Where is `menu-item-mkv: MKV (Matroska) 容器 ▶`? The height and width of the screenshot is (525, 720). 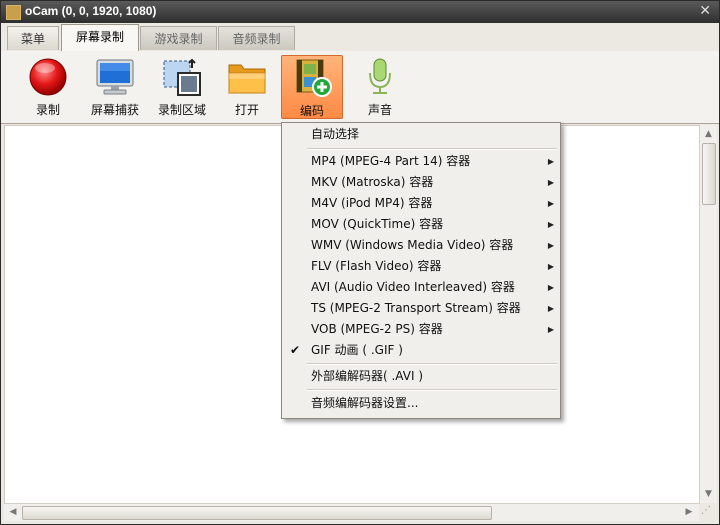
menu-item-mkv: MKV (Matroska) 容器 ▶ is located at coordinates (421, 182).